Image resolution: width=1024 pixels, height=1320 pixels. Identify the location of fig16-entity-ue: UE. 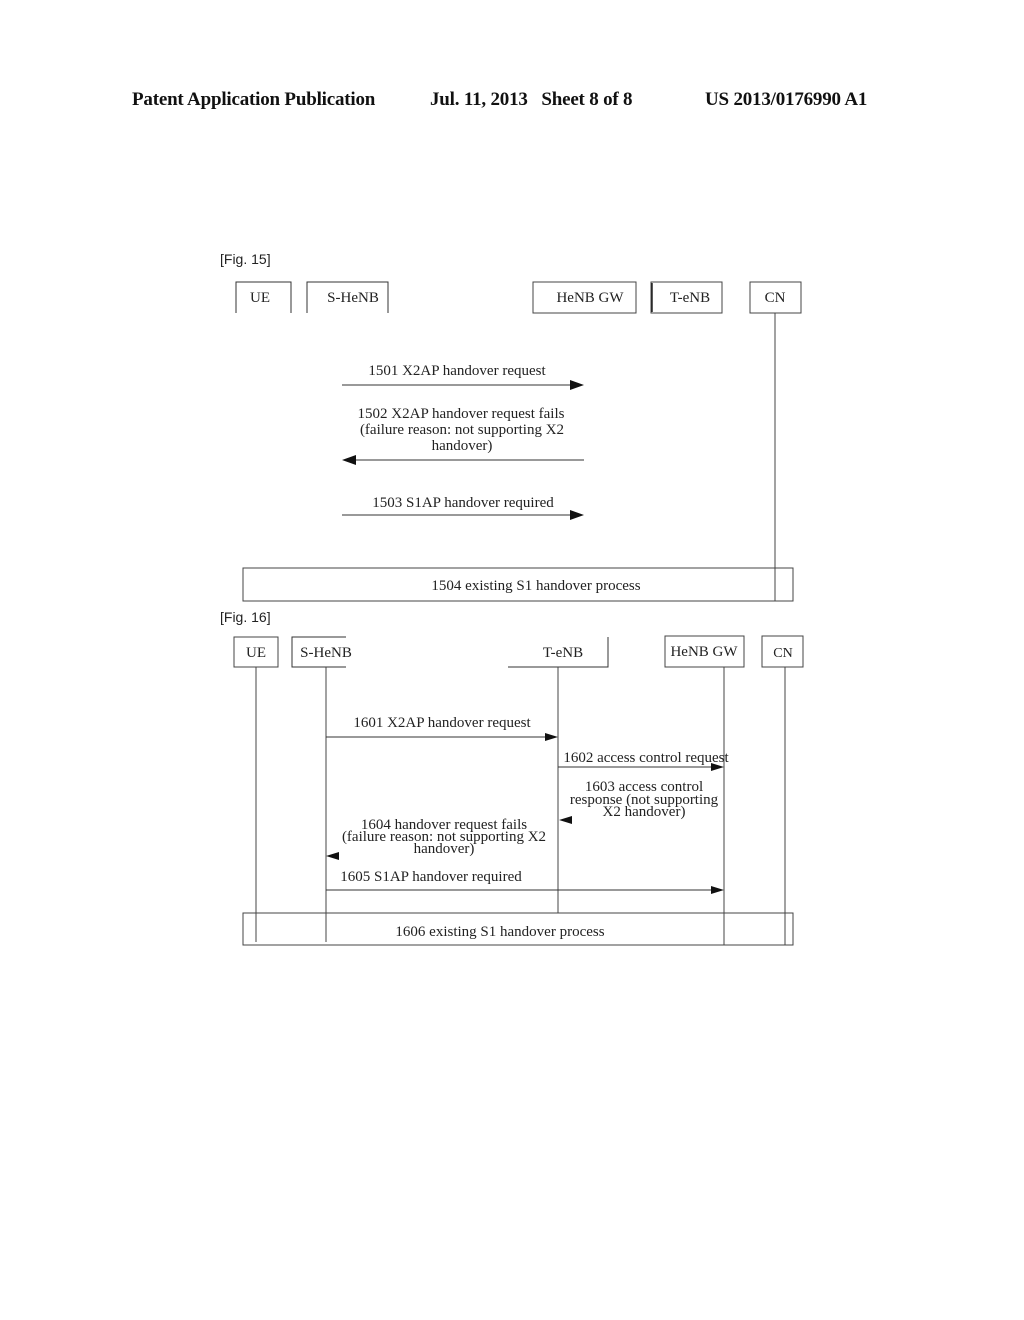
(256, 652).